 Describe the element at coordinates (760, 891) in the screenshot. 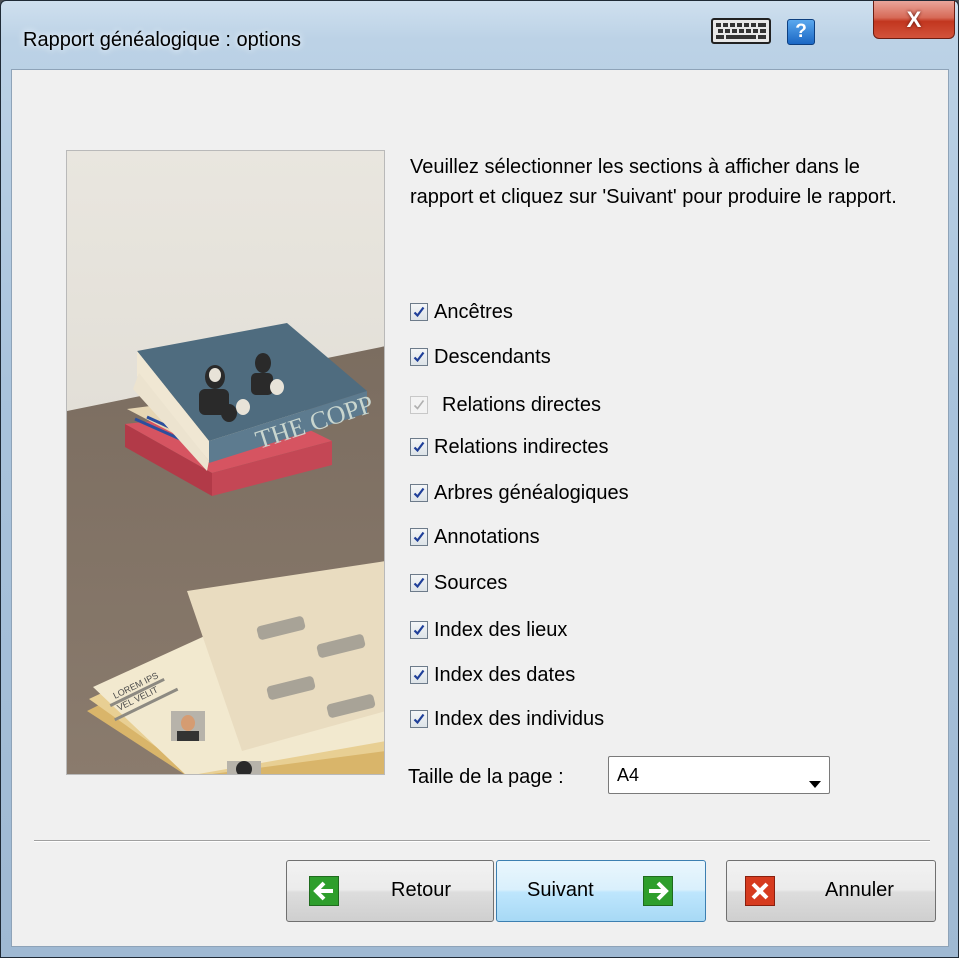

I see `cancel-x-icon` at that location.